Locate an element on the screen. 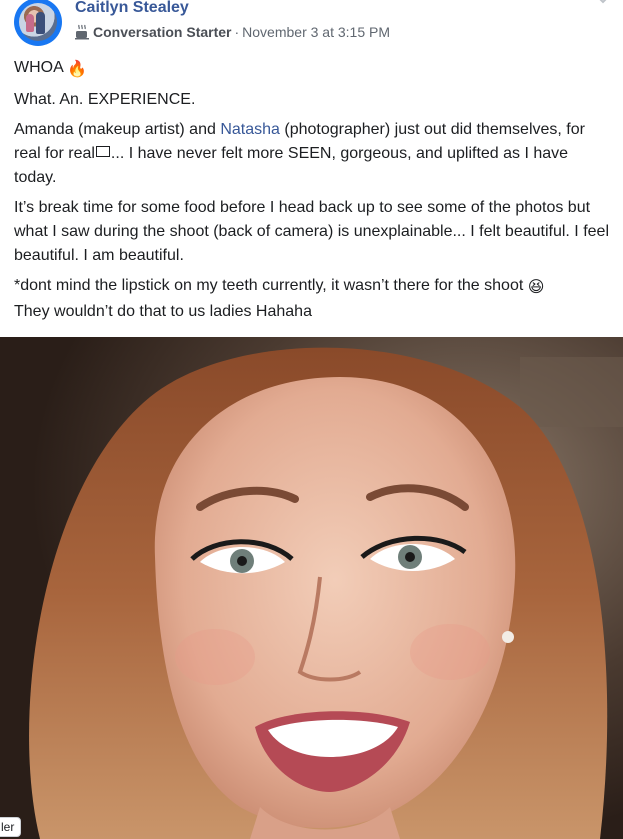 This screenshot has height=839, width=623. post-paragraph: What. An. EXPERIENCE. is located at coordinates (105, 99).